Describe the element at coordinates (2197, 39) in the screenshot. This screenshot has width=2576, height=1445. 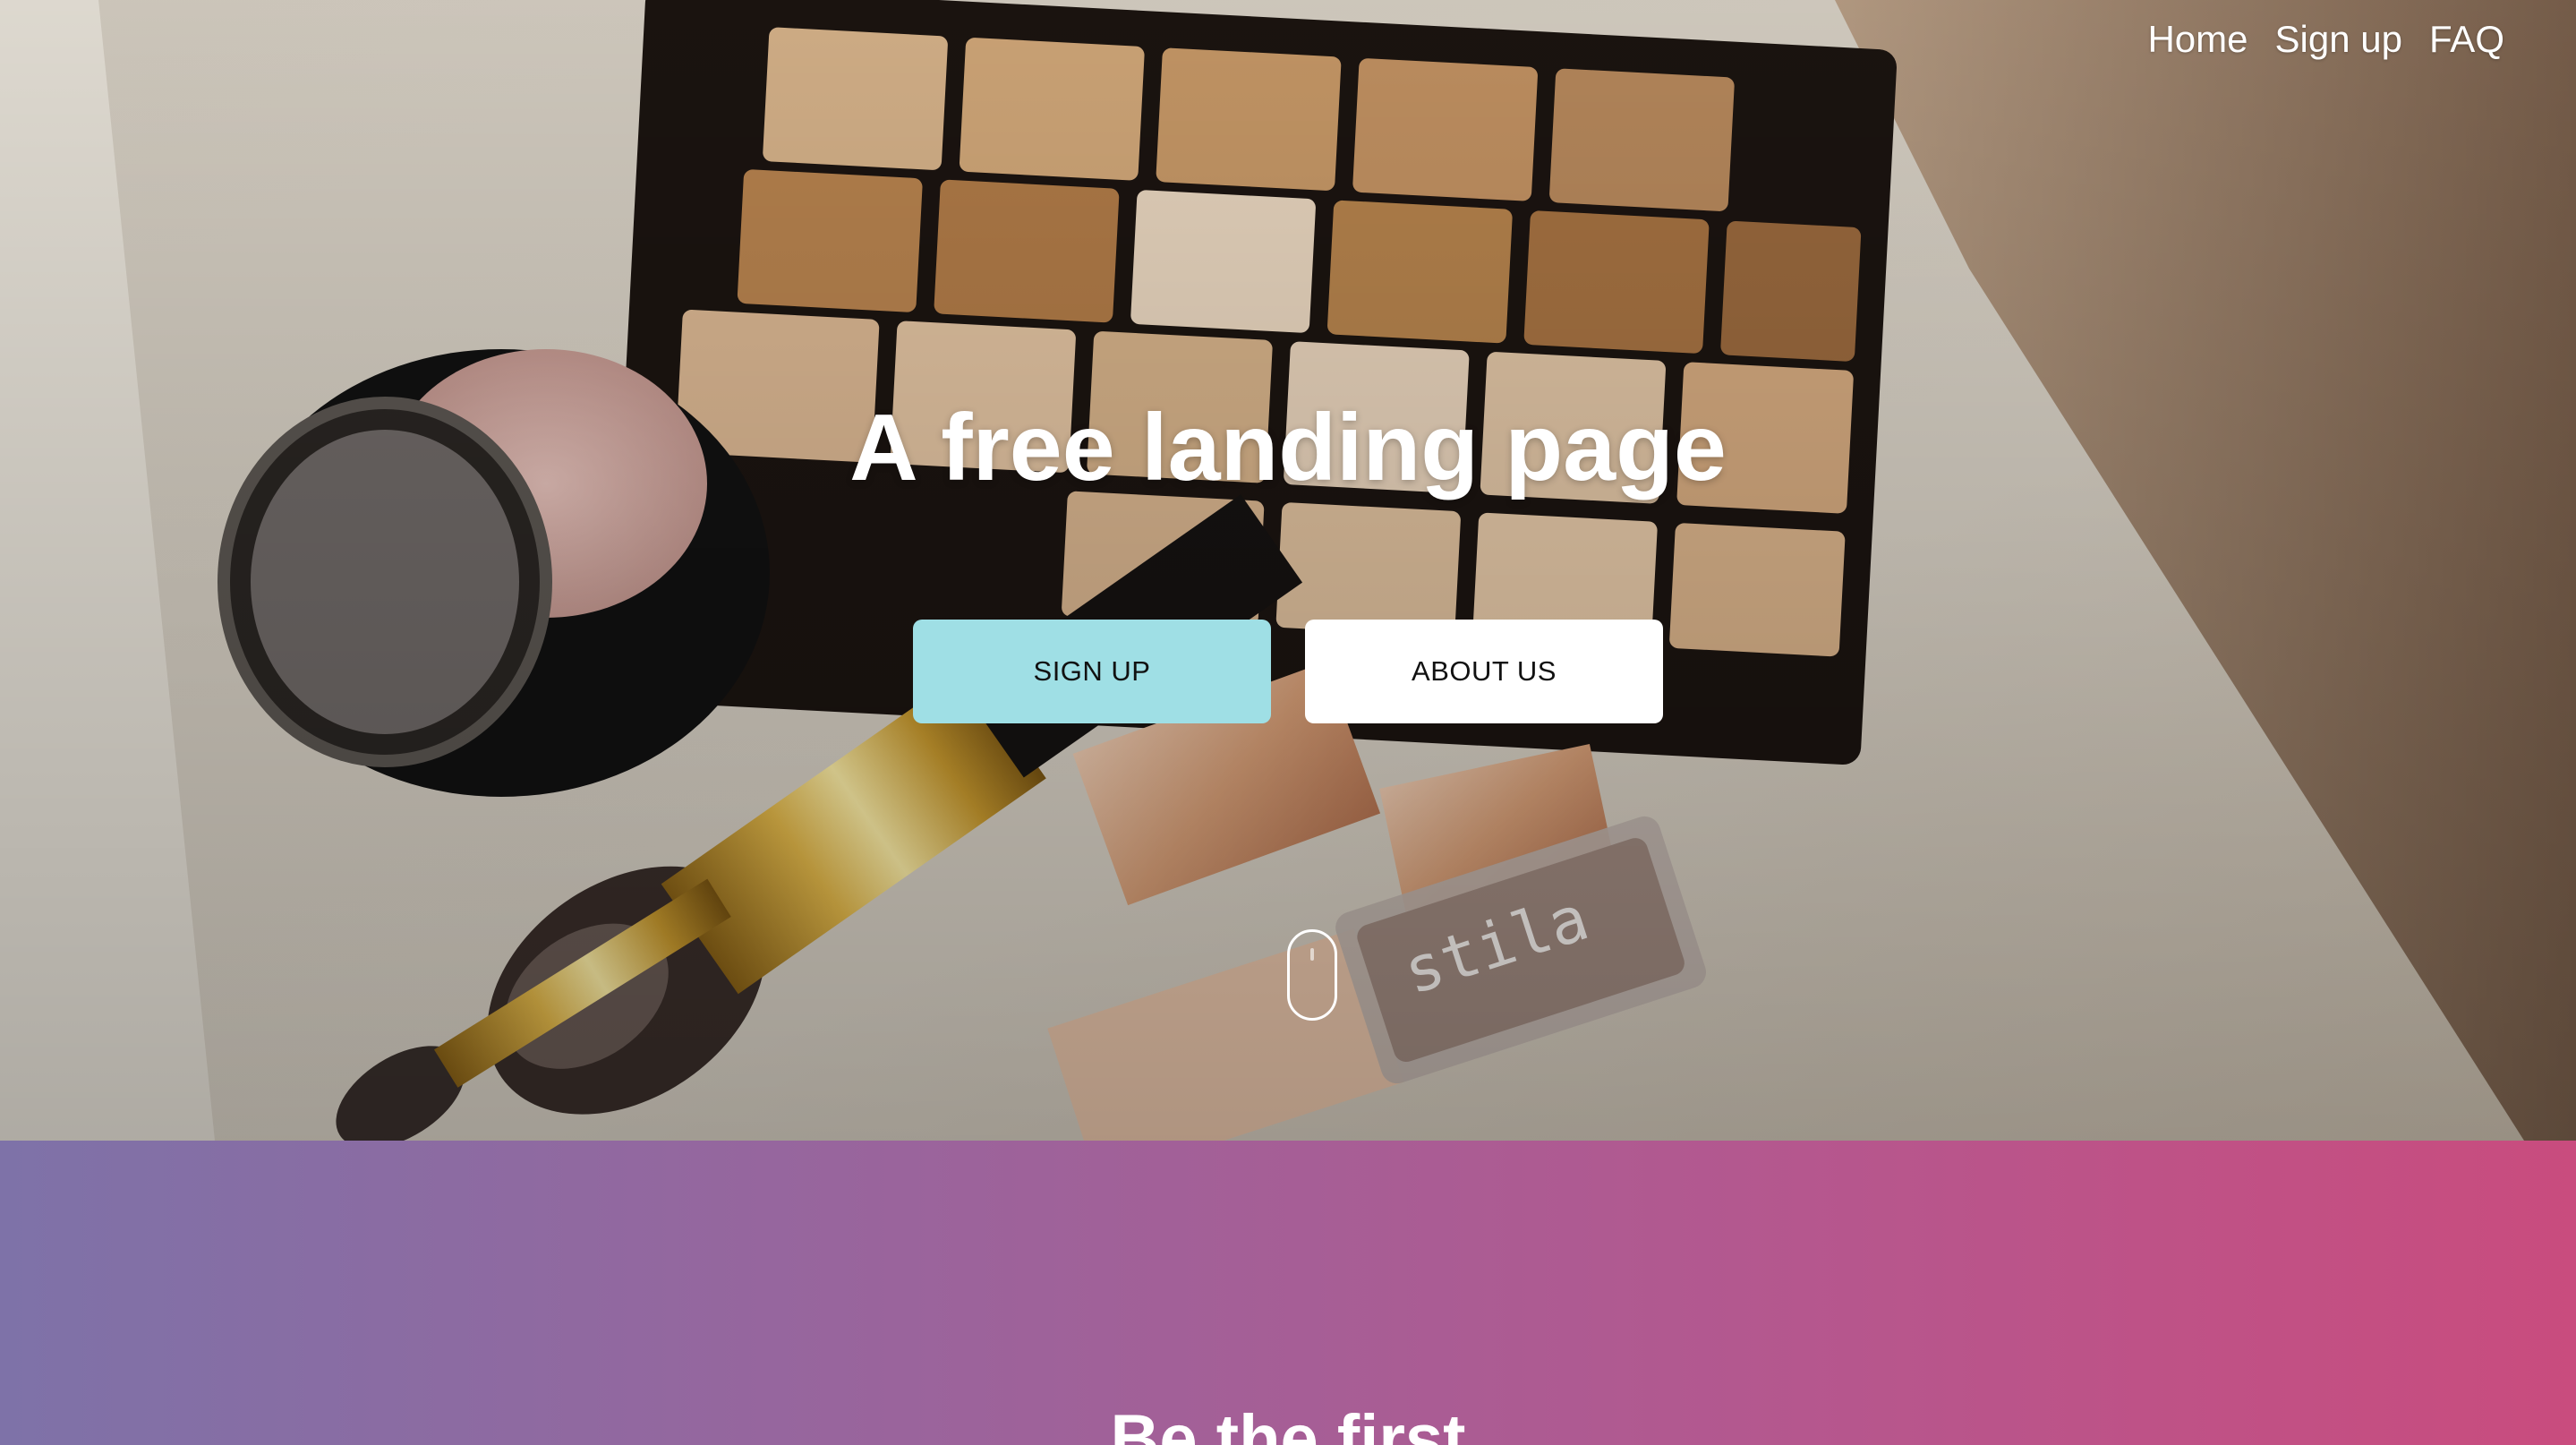
I see `nav-home-link: Home` at that location.